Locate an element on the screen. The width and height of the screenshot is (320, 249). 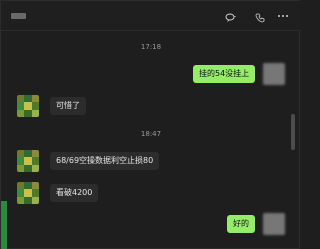
message-bubble-in: 68/69空操数据利空止损80 is located at coordinates (105, 161).